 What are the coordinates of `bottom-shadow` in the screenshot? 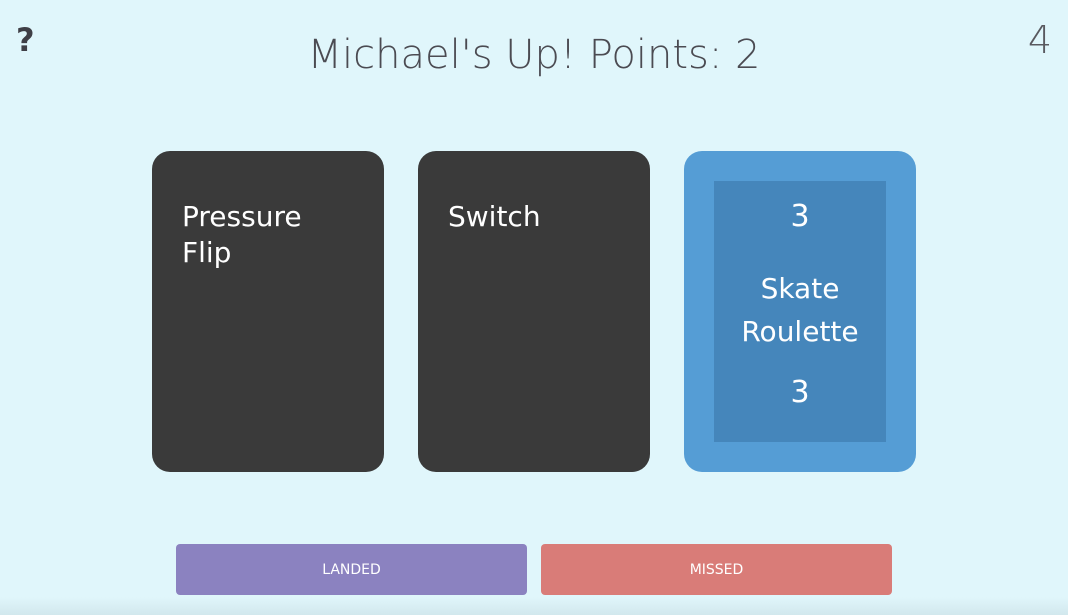 It's located at (534, 606).